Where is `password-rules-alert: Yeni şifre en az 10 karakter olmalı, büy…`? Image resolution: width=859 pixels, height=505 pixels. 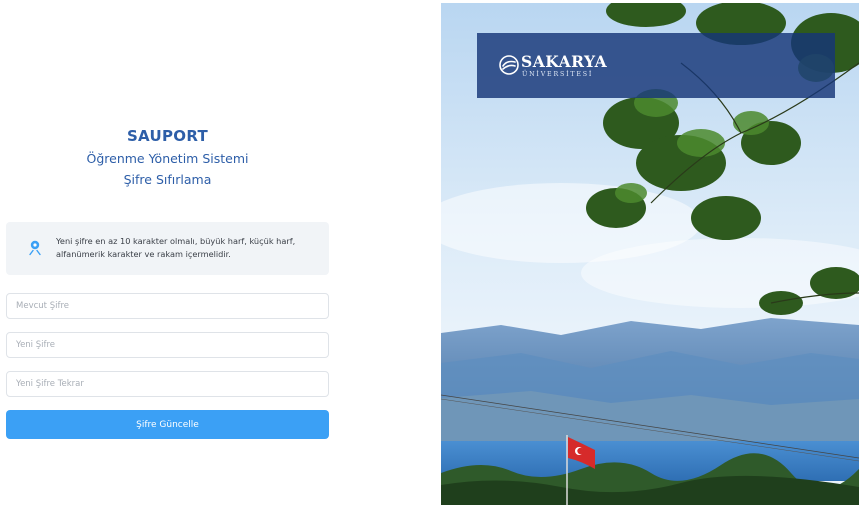
password-rules-alert: Yeni şifre en az 10 karakter olmalı, büy… is located at coordinates (167, 248).